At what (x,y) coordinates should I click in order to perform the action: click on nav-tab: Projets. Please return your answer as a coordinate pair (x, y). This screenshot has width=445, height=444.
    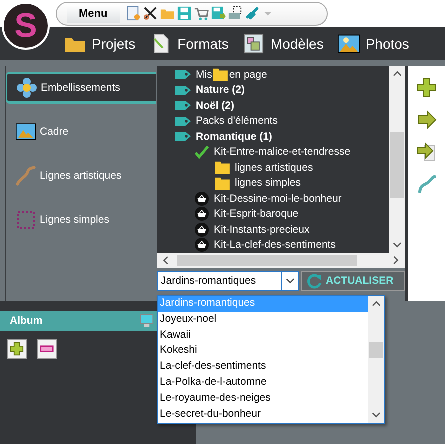
    Looking at the image, I should click on (100, 44).